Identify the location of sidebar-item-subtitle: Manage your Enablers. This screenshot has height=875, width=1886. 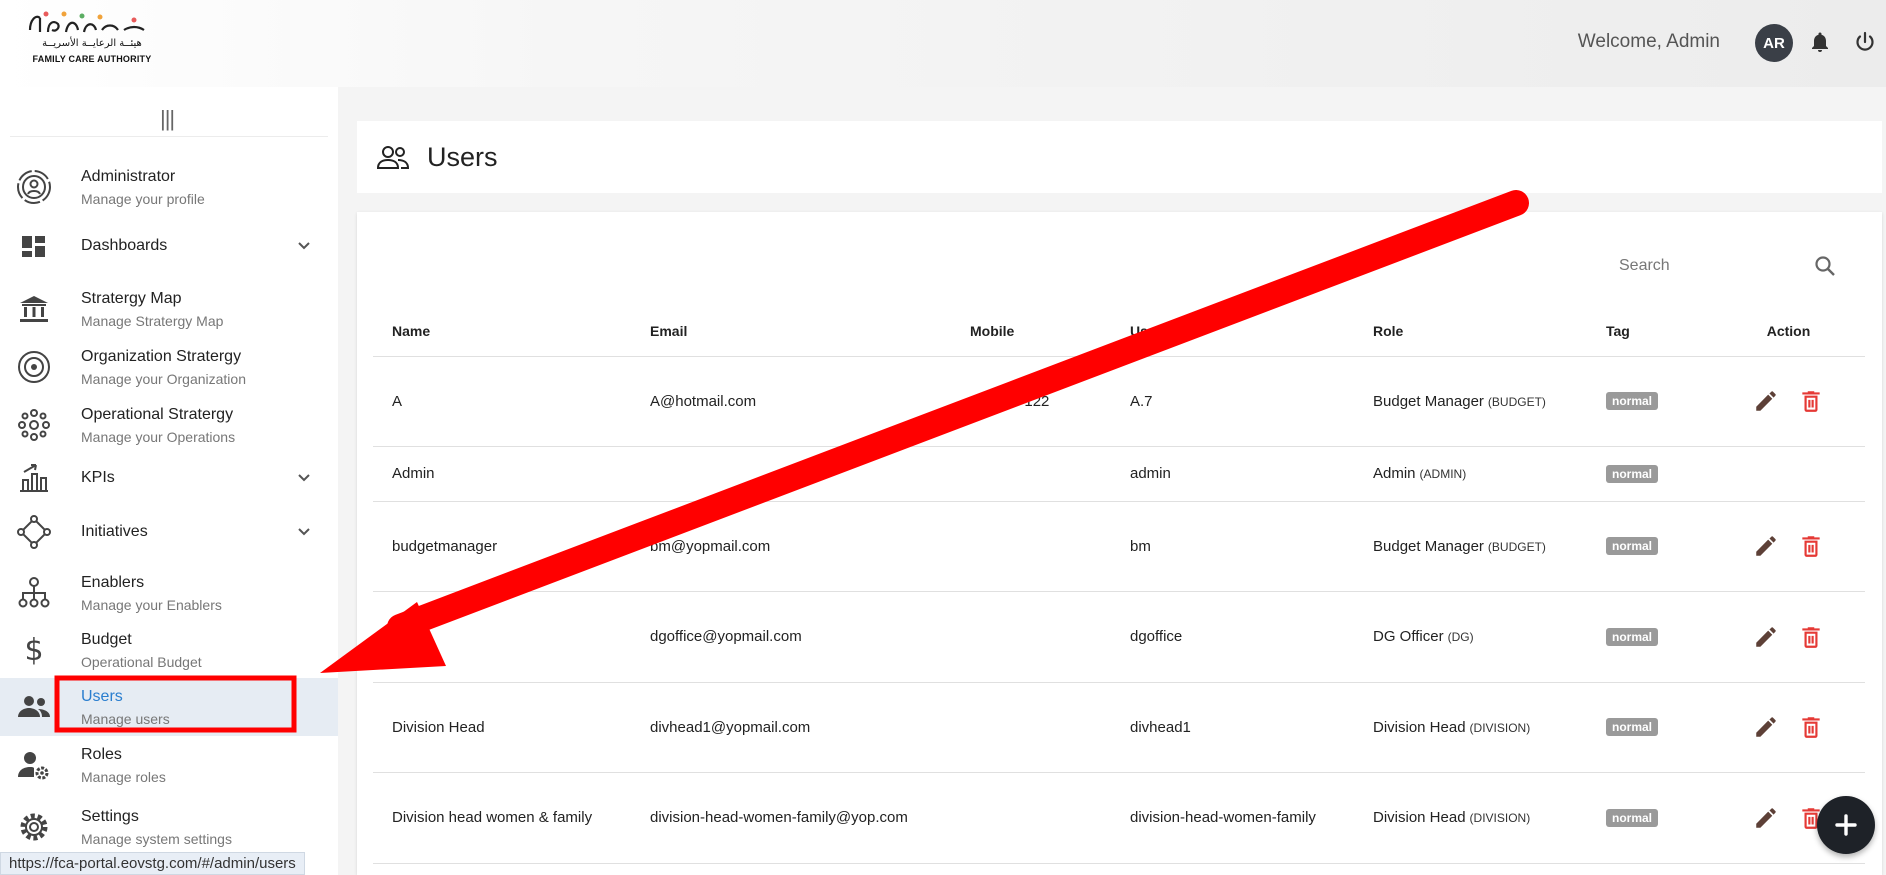
(151, 604).